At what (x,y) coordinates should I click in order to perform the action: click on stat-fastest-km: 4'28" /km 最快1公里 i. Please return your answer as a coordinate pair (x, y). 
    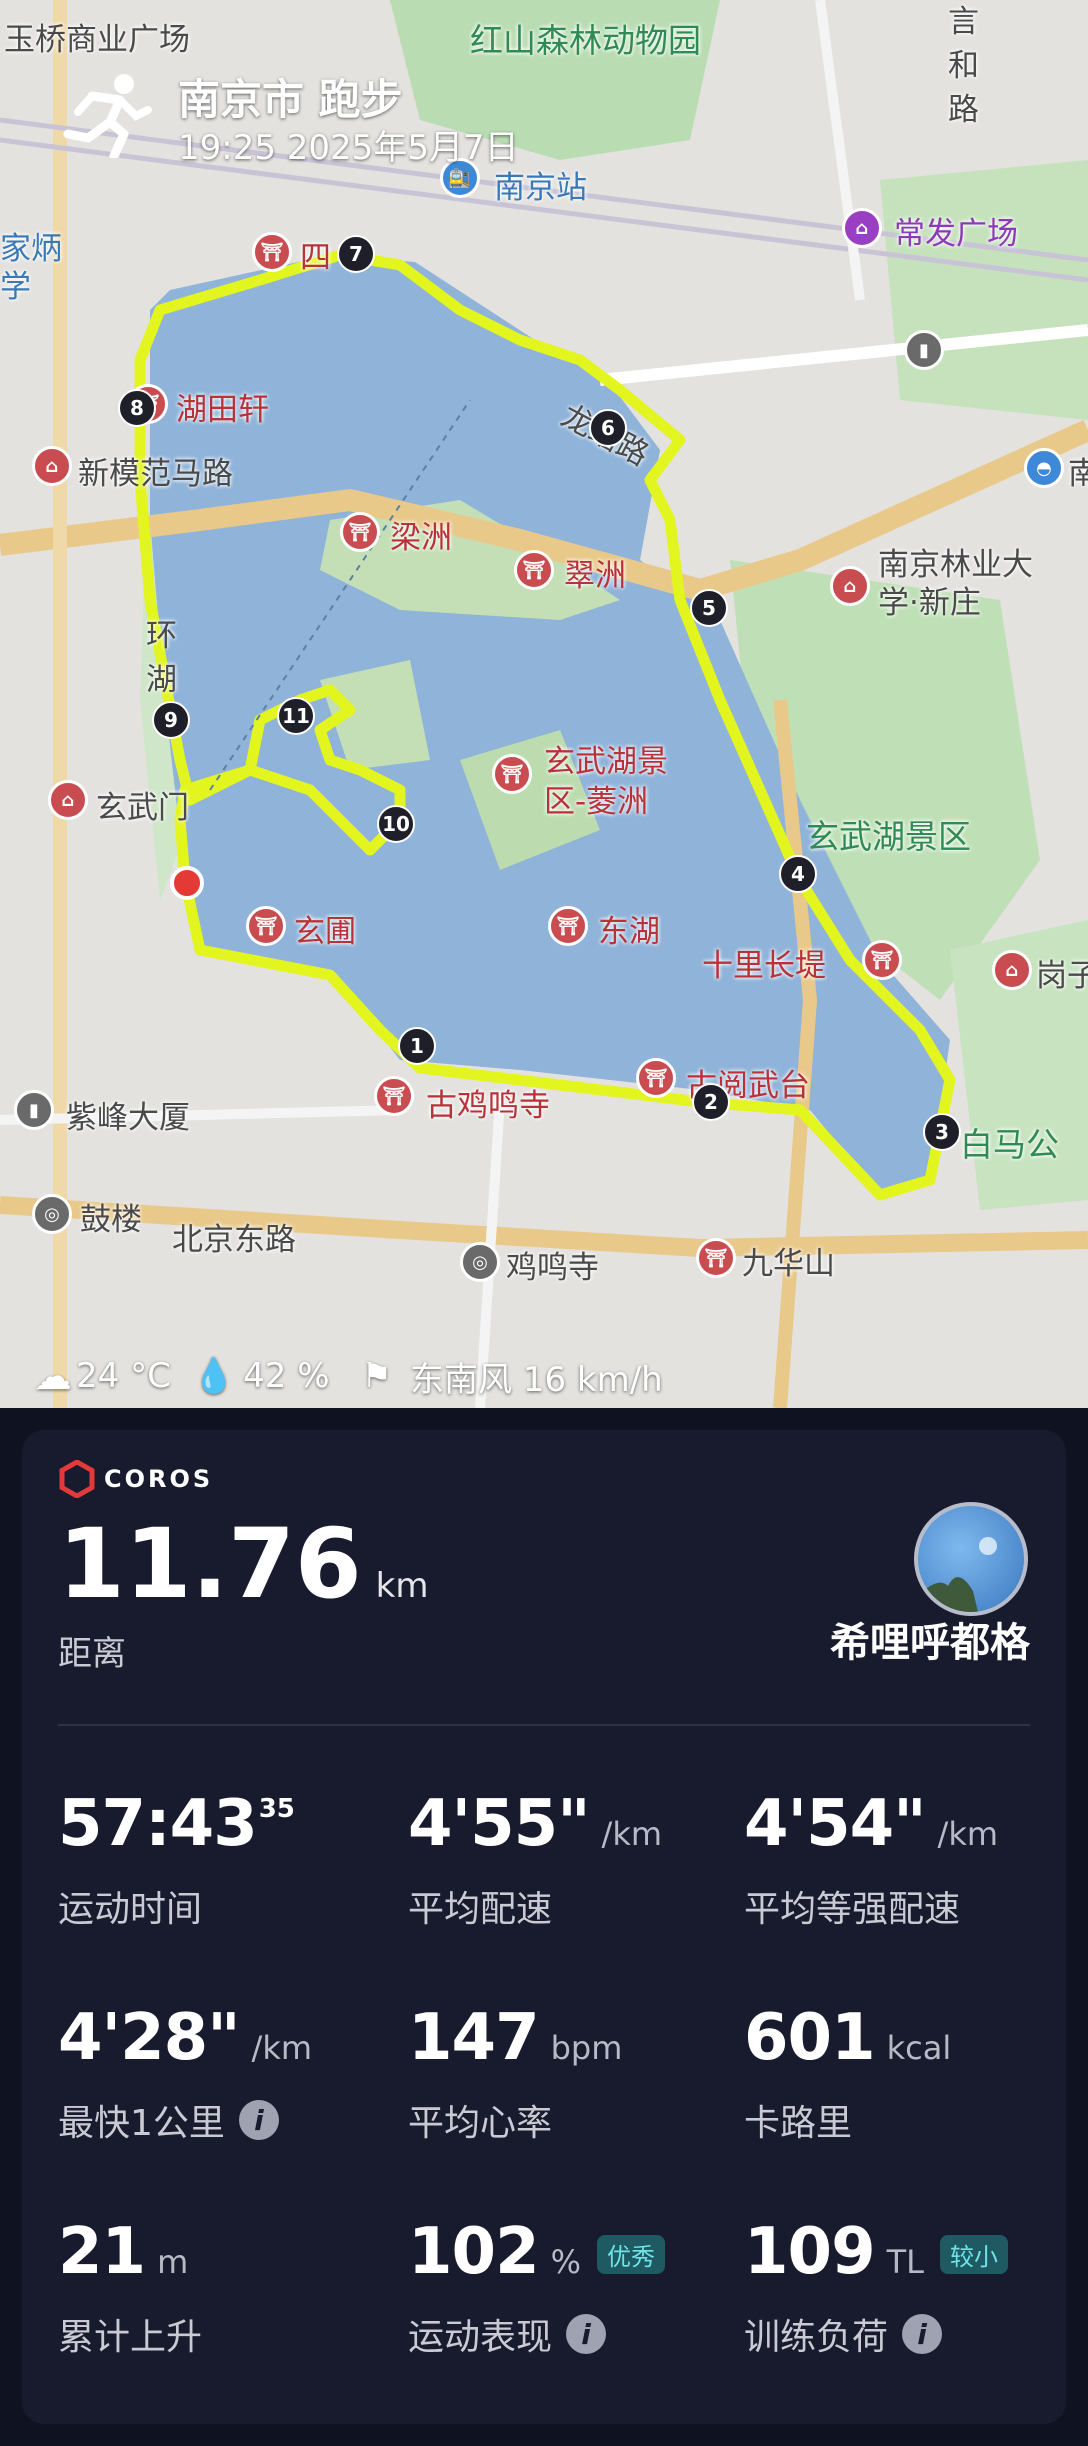
    Looking at the image, I should click on (218, 2076).